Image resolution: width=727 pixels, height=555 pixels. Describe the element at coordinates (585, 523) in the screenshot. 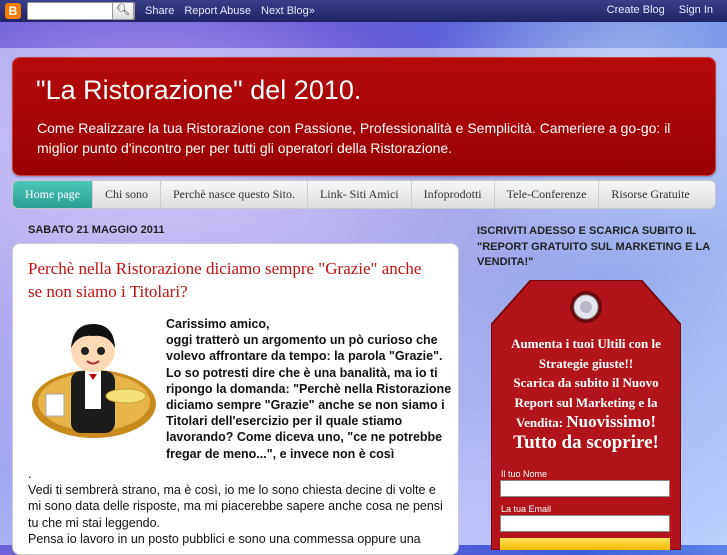

I see `email-input` at that location.